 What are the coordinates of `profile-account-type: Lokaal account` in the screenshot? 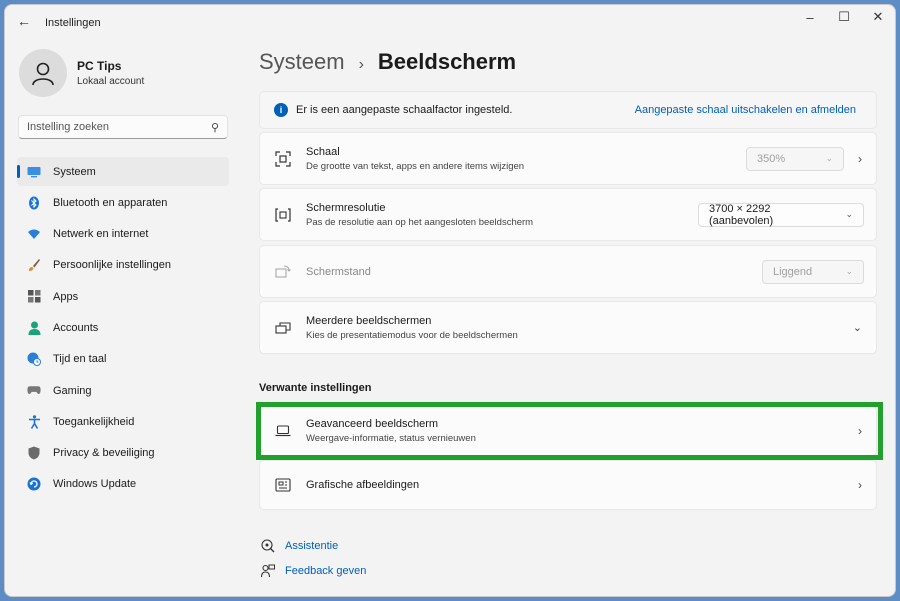 It's located at (111, 81).